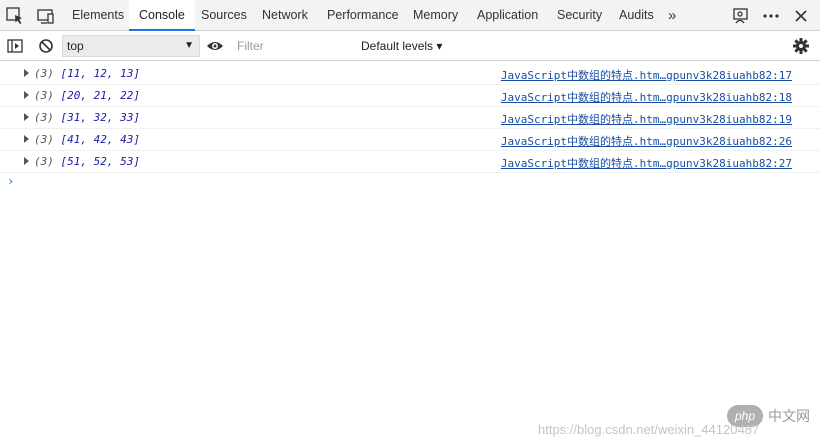  Describe the element at coordinates (507, 15) in the screenshot. I see `tab-application: Application` at that location.